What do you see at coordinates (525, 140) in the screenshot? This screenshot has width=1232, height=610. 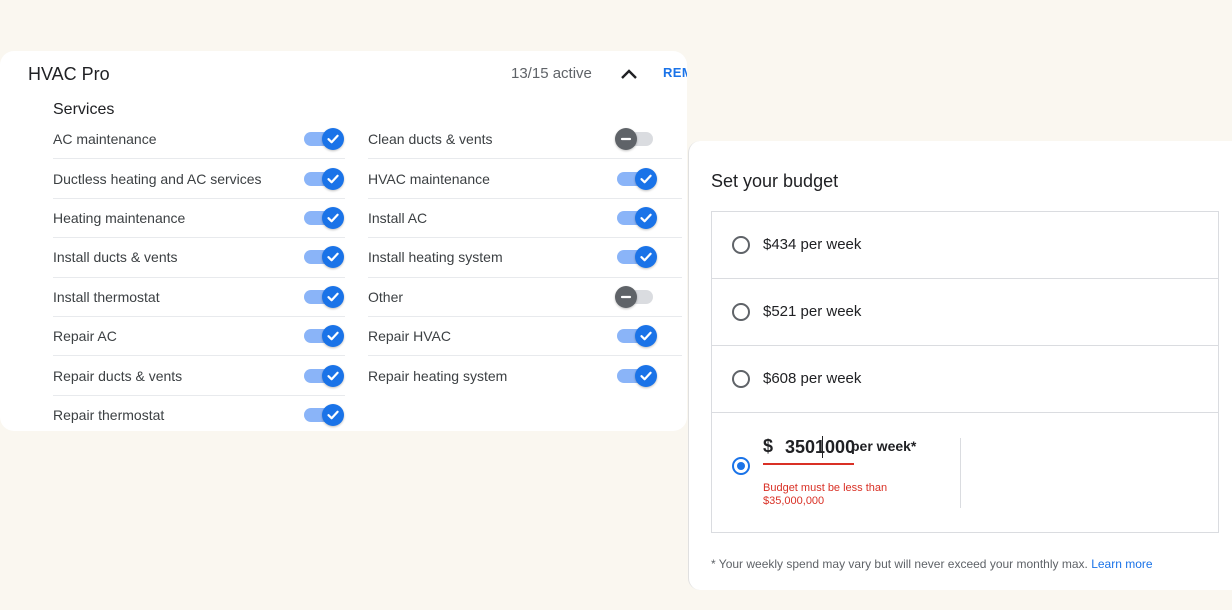 I see `service-row: Clean ducts & vents` at bounding box center [525, 140].